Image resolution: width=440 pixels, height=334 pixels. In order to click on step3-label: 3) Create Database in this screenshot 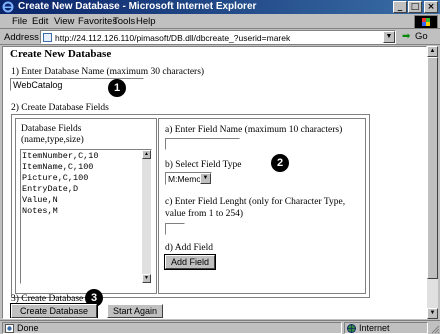, I will do `click(47, 299)`.